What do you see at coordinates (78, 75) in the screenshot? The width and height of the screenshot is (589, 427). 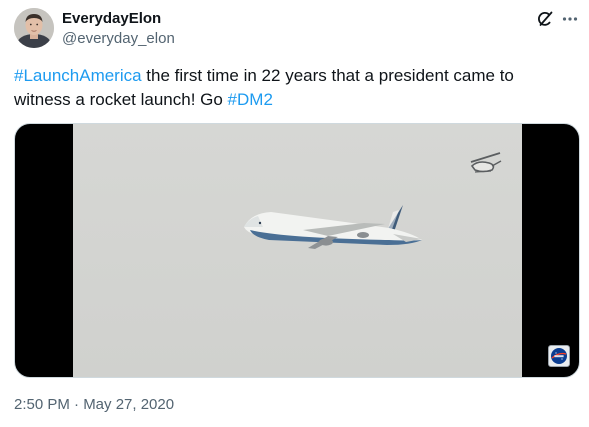 I see `hashtag-launchamerica: #LaunchAmerica` at bounding box center [78, 75].